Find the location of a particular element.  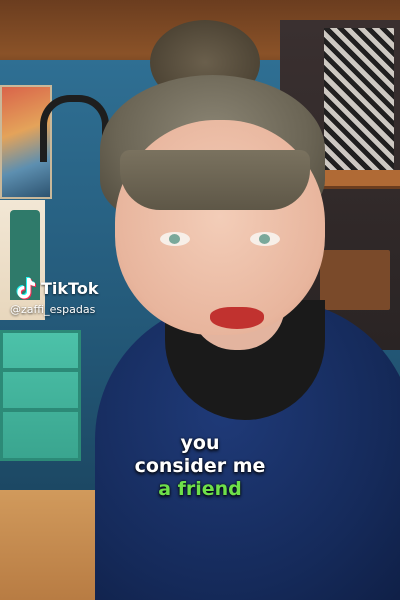

caption-line-3-highlighted: a friend is located at coordinates (200, 489).